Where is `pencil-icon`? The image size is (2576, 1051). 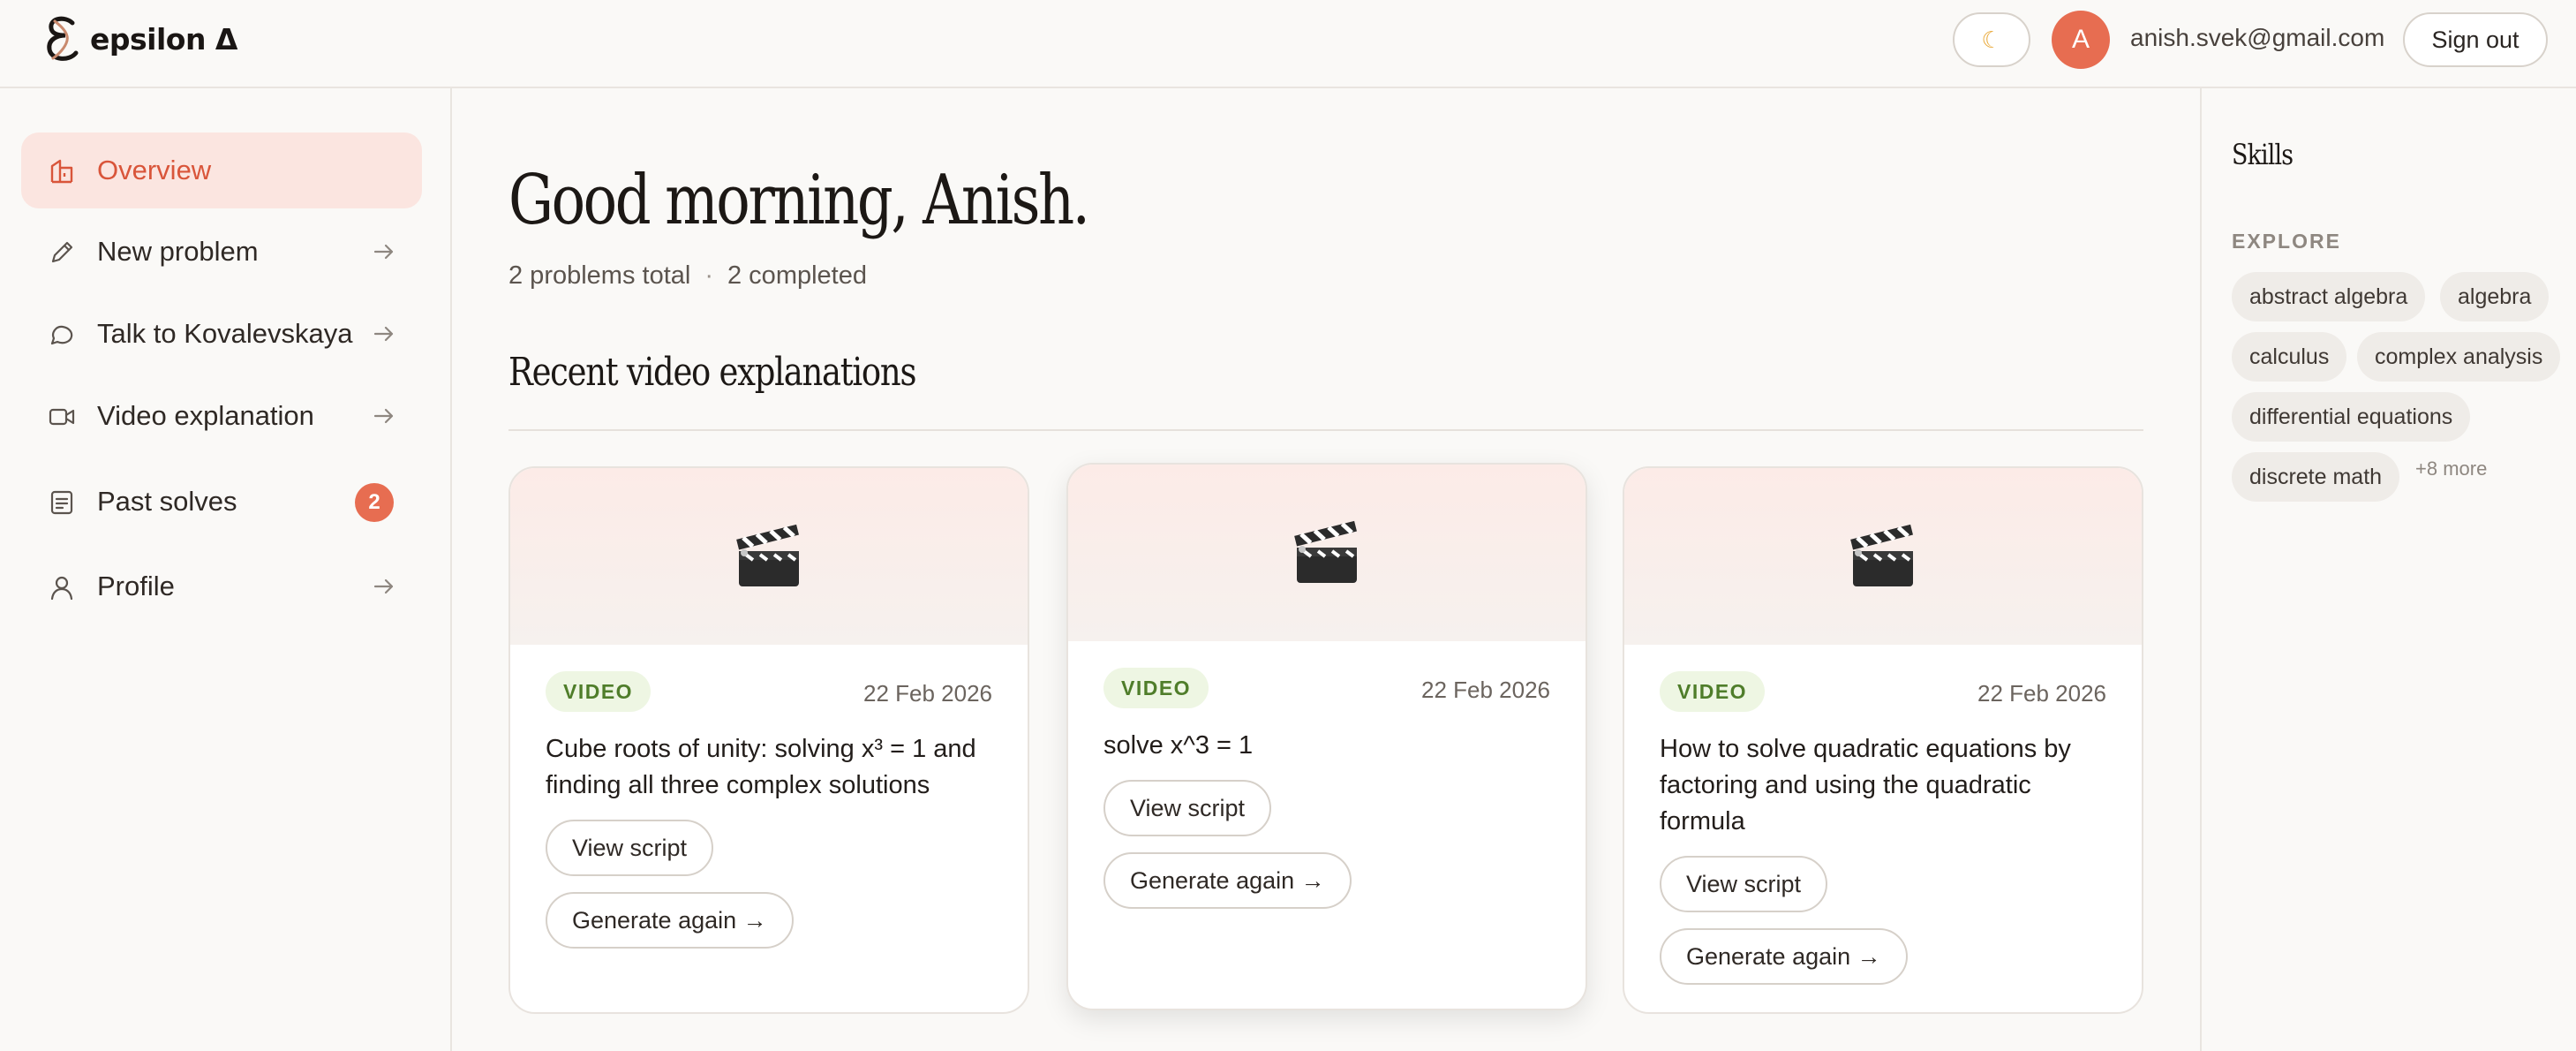
pencil-icon is located at coordinates (62, 252).